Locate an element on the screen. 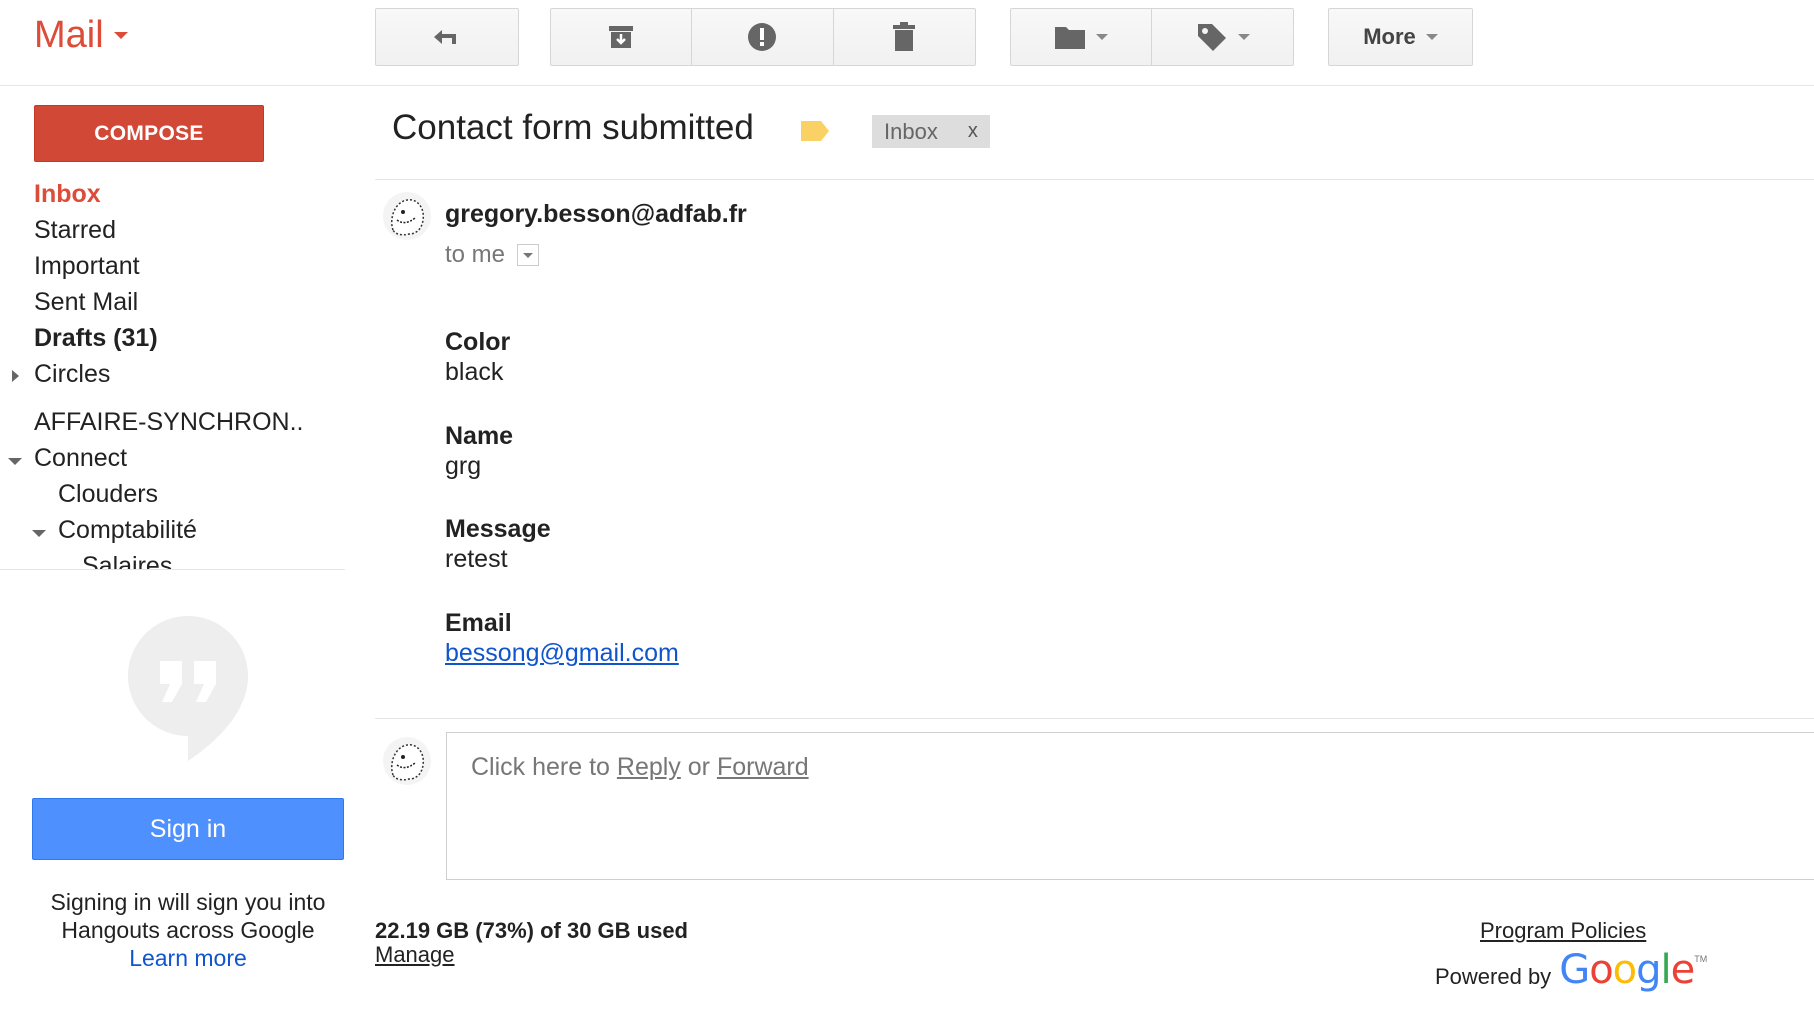 This screenshot has height=1034, width=1814. sidebar-item-comptabilite: Comptabilité is located at coordinates (127, 530).